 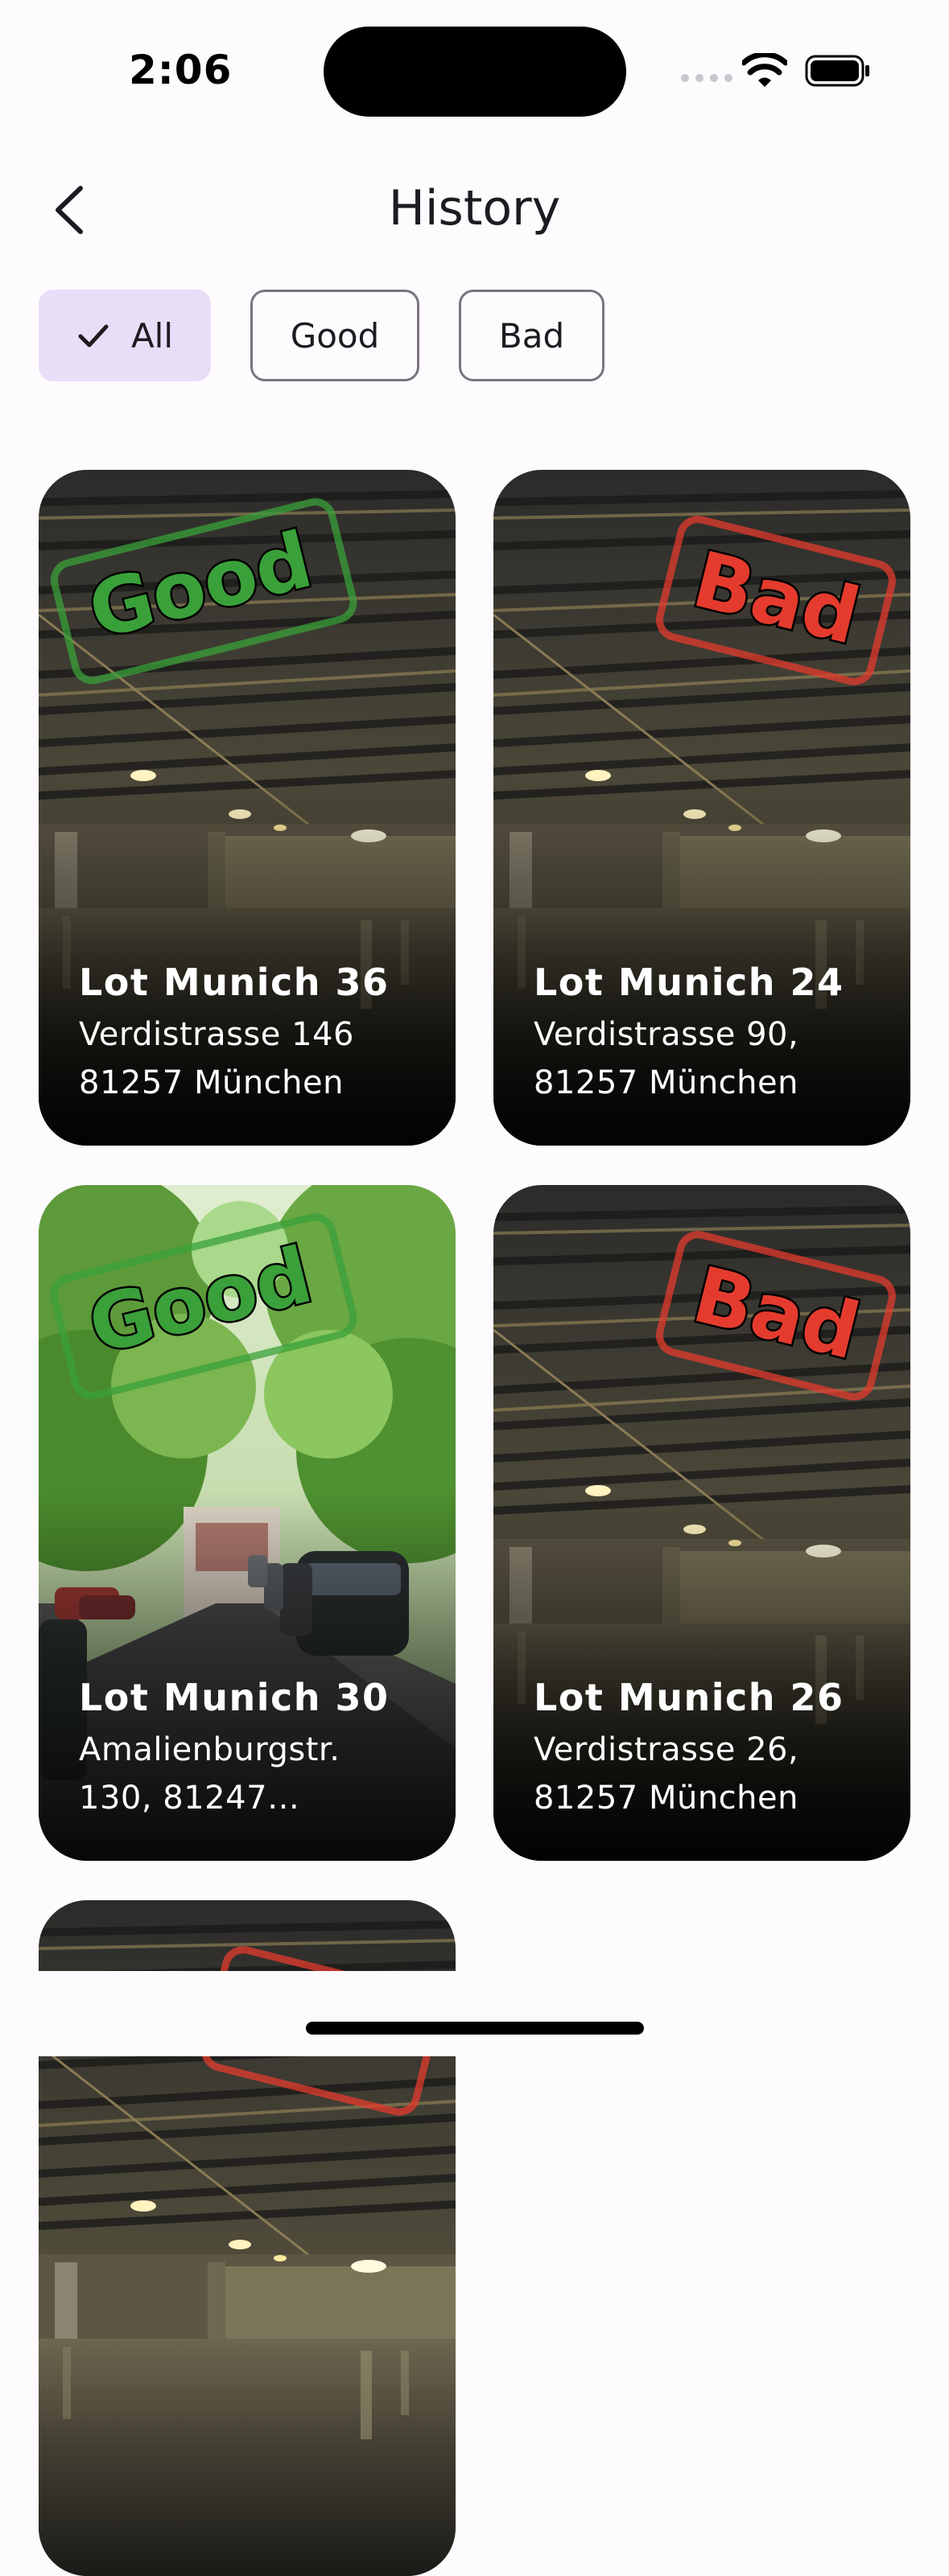 I want to click on cellular-signal-icon, so click(x=706, y=79).